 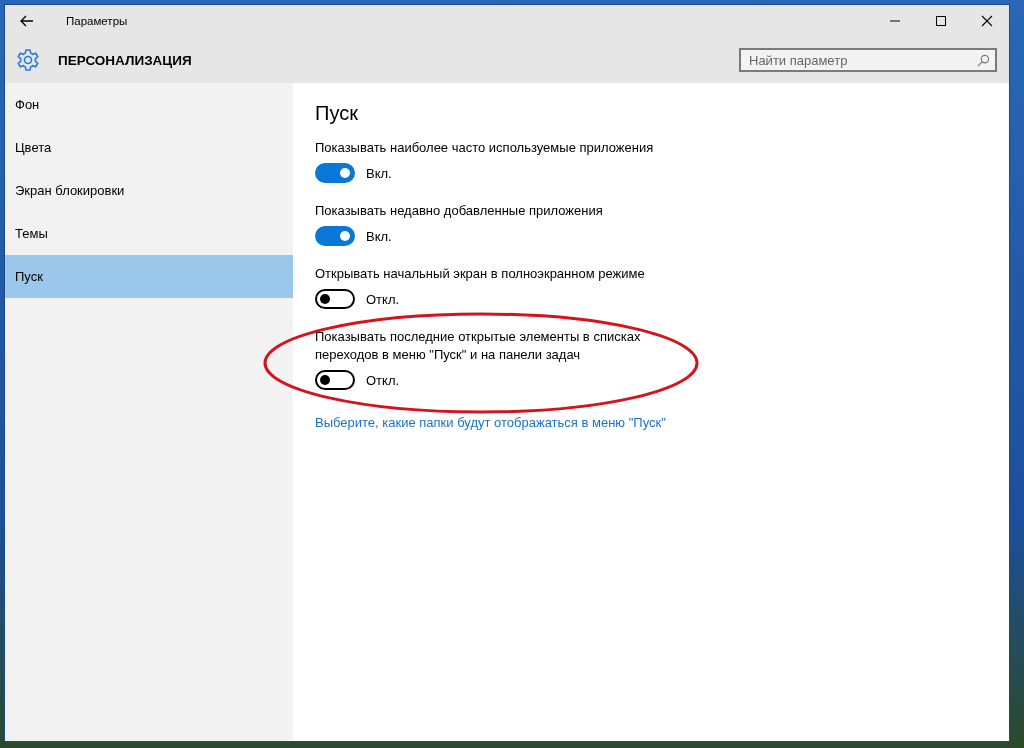 What do you see at coordinates (490, 422) in the screenshot?
I see `folders-link: Выберите, какие папки будут отображаться в меню "Пуск"` at bounding box center [490, 422].